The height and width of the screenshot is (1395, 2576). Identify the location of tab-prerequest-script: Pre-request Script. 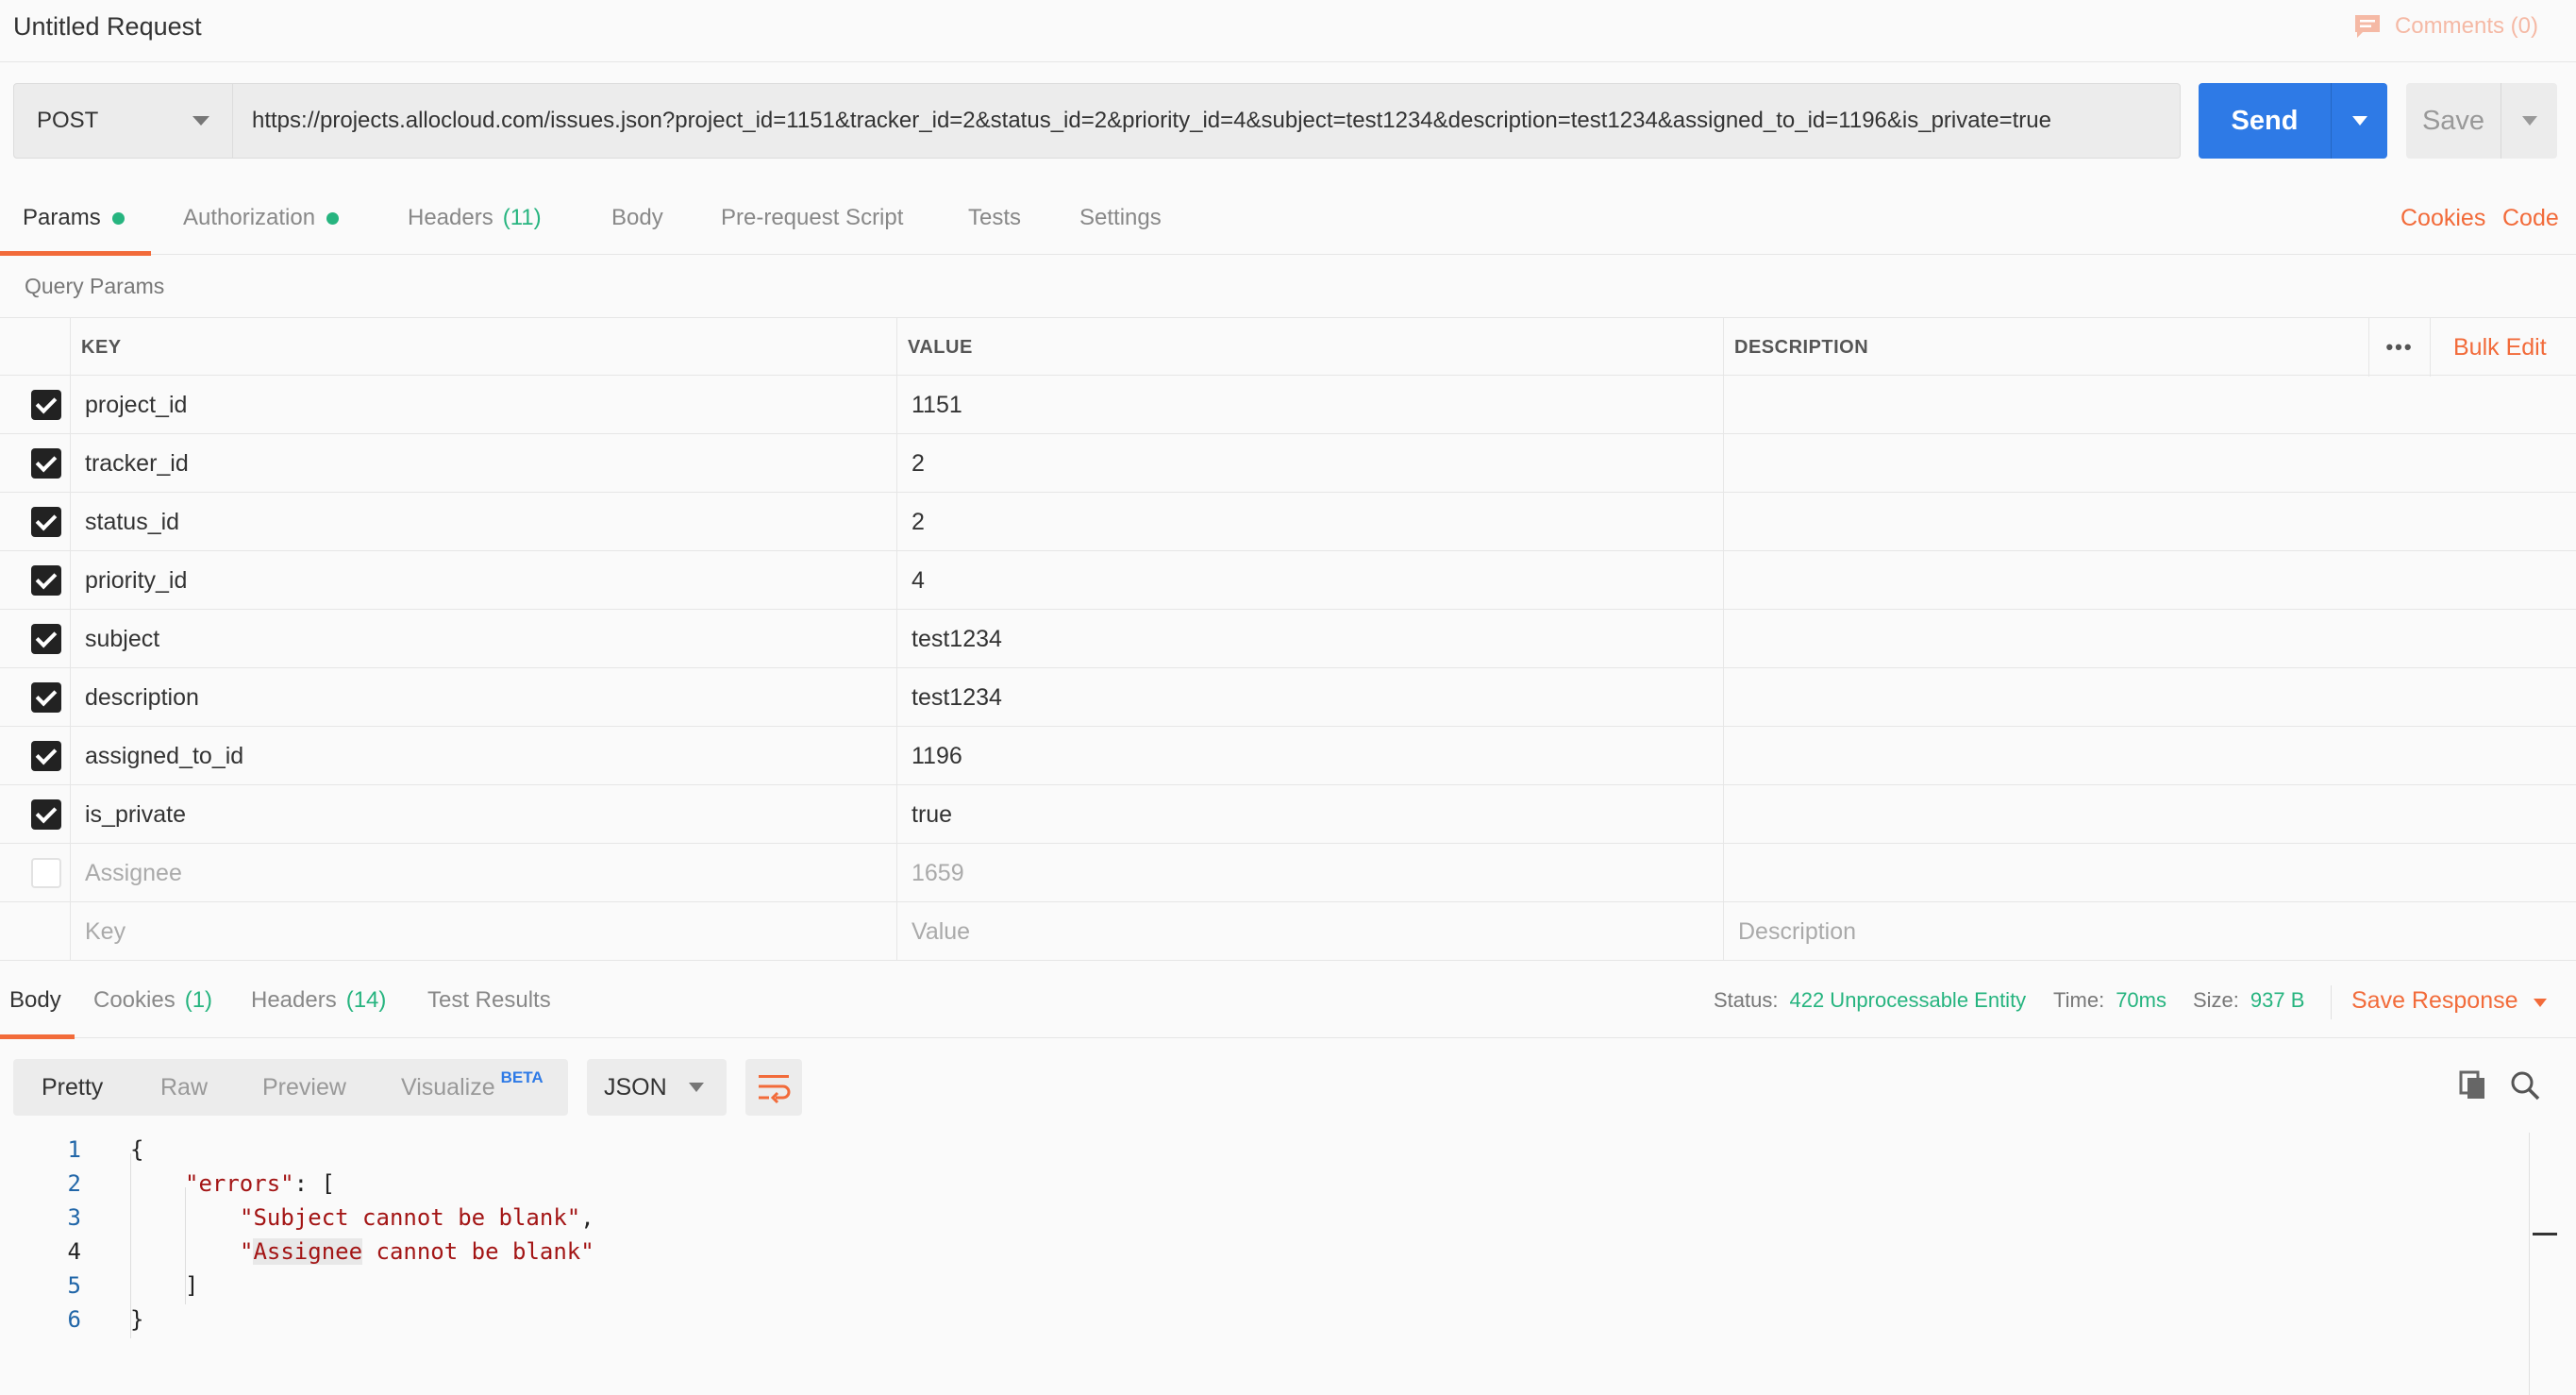
(812, 218).